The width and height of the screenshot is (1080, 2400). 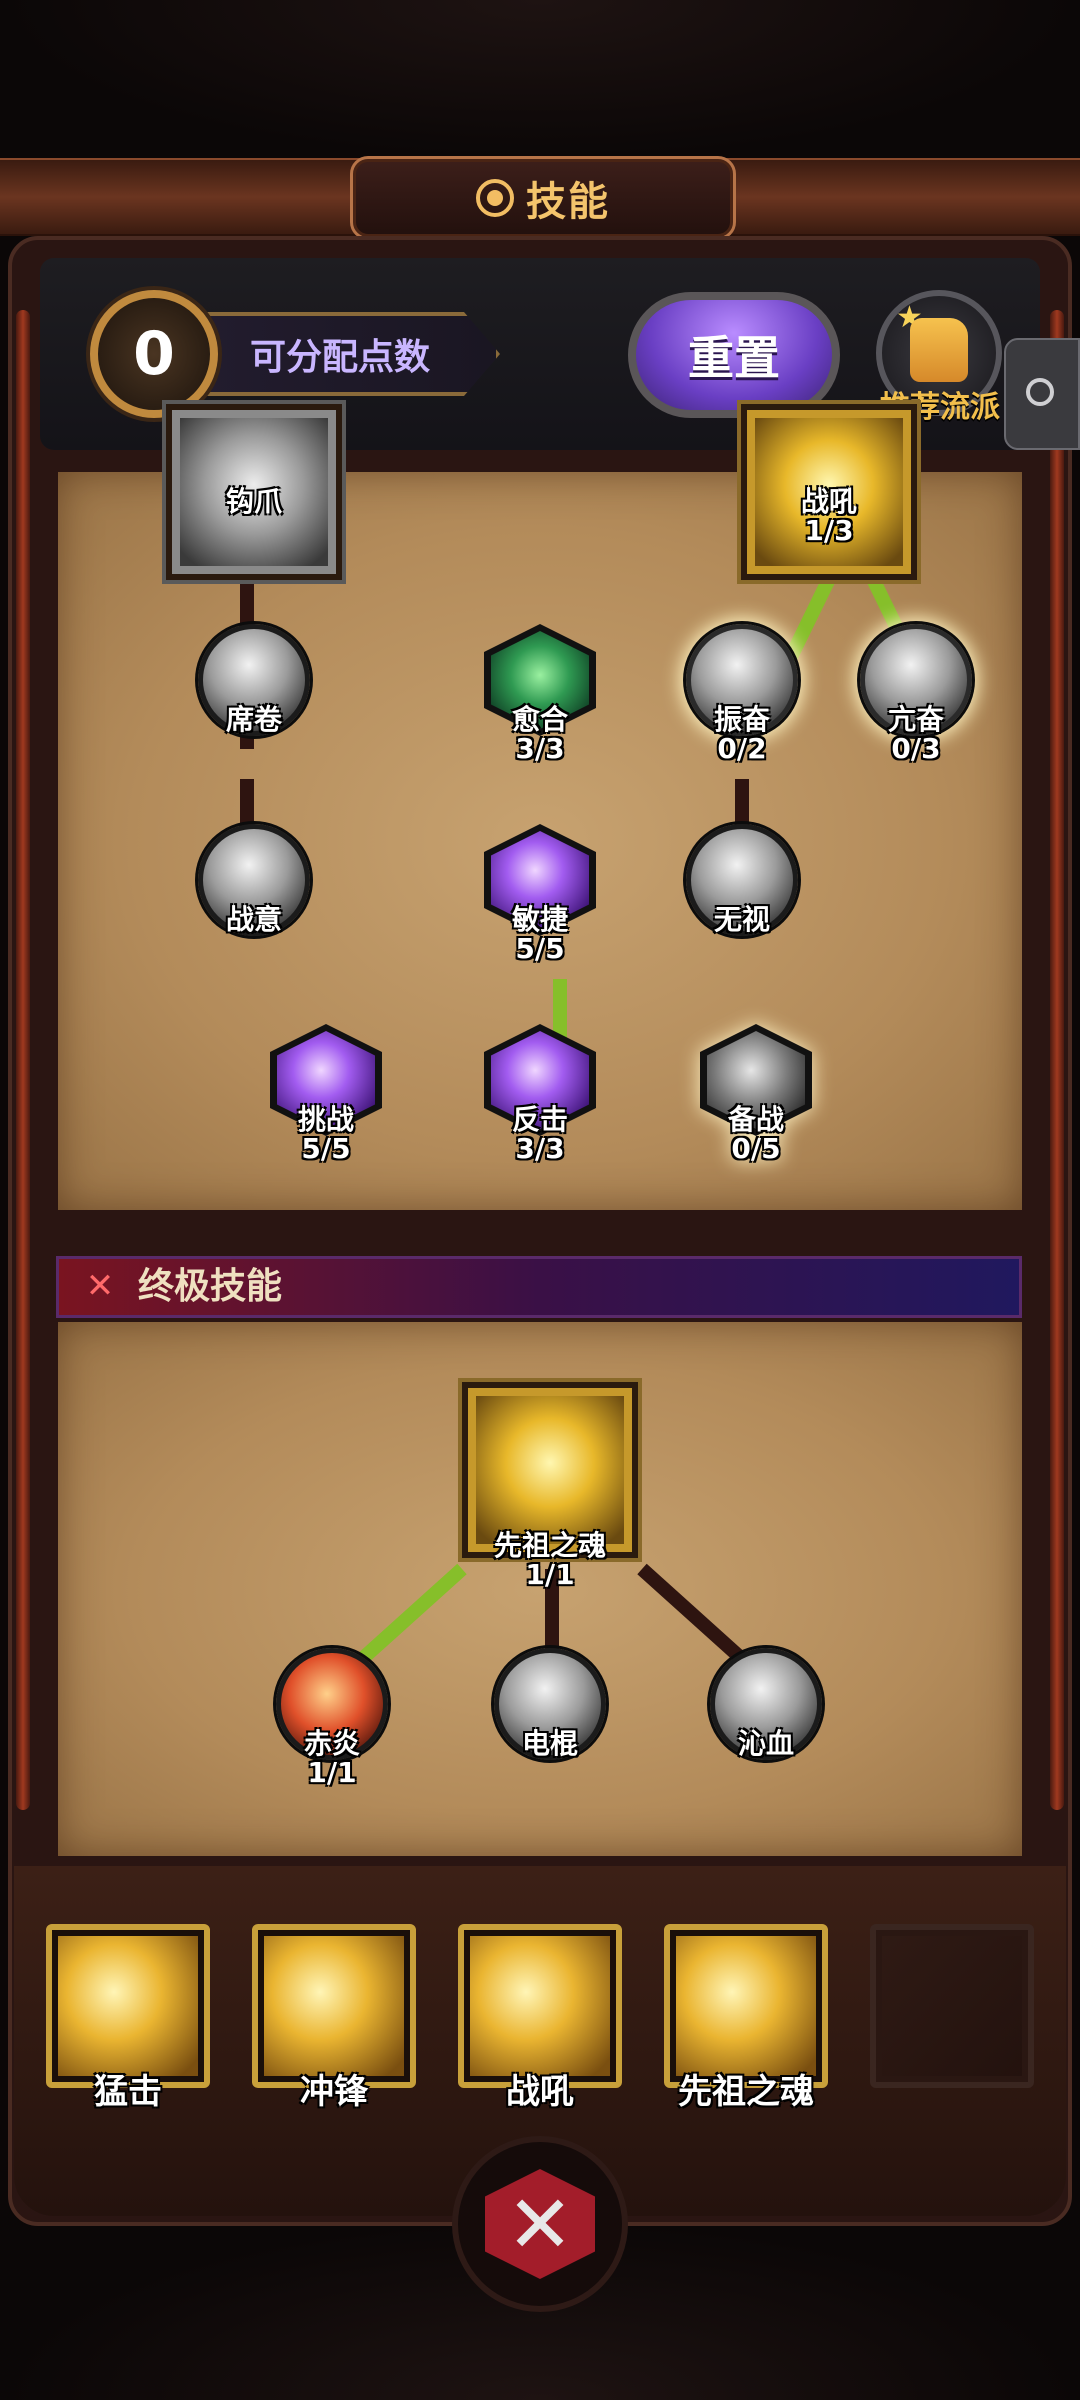 I want to click on skill-node-frenzy: 亢奋 0/3, so click(x=916, y=694).